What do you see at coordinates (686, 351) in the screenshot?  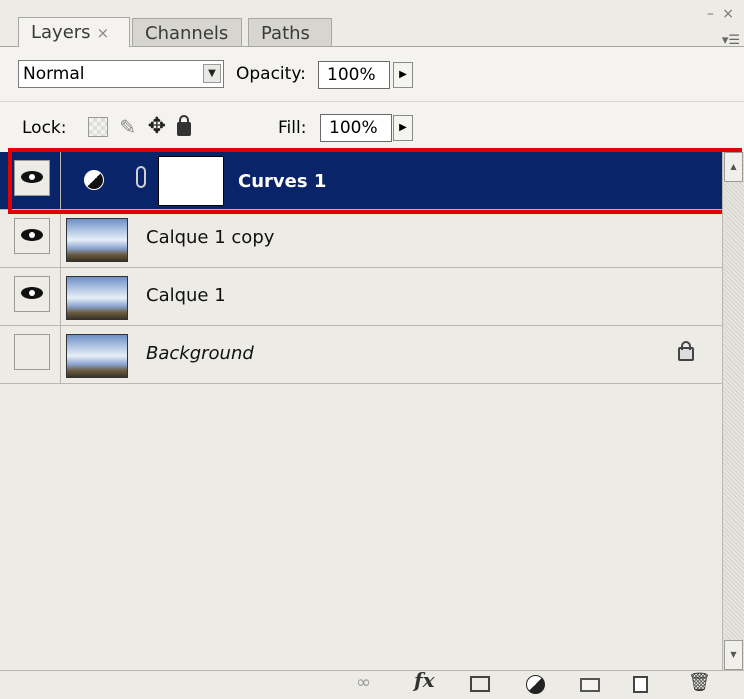 I see `layer-lock-icon` at bounding box center [686, 351].